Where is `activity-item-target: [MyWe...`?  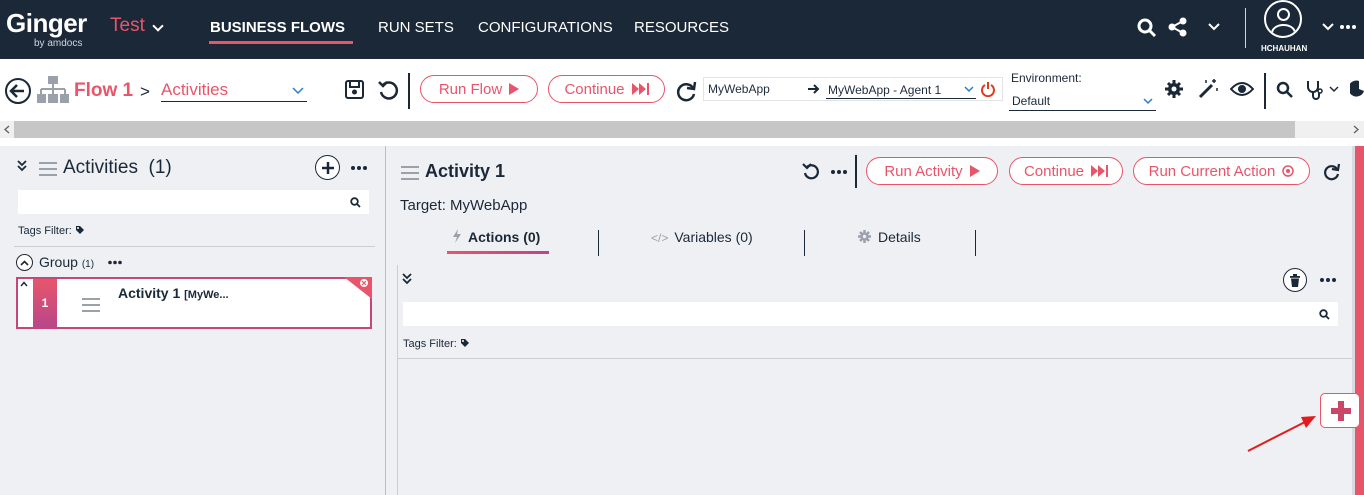 activity-item-target: [MyWe... is located at coordinates (206, 295).